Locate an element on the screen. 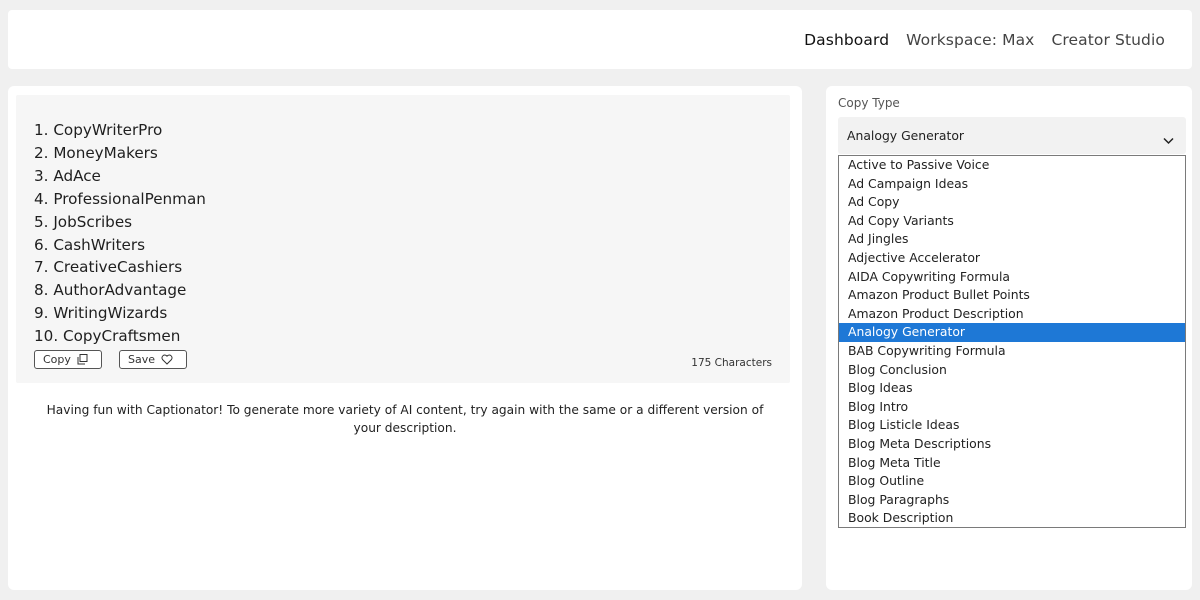 This screenshot has height=600, width=1200. dropdown-option: Amazon Product Description is located at coordinates (1012, 314).